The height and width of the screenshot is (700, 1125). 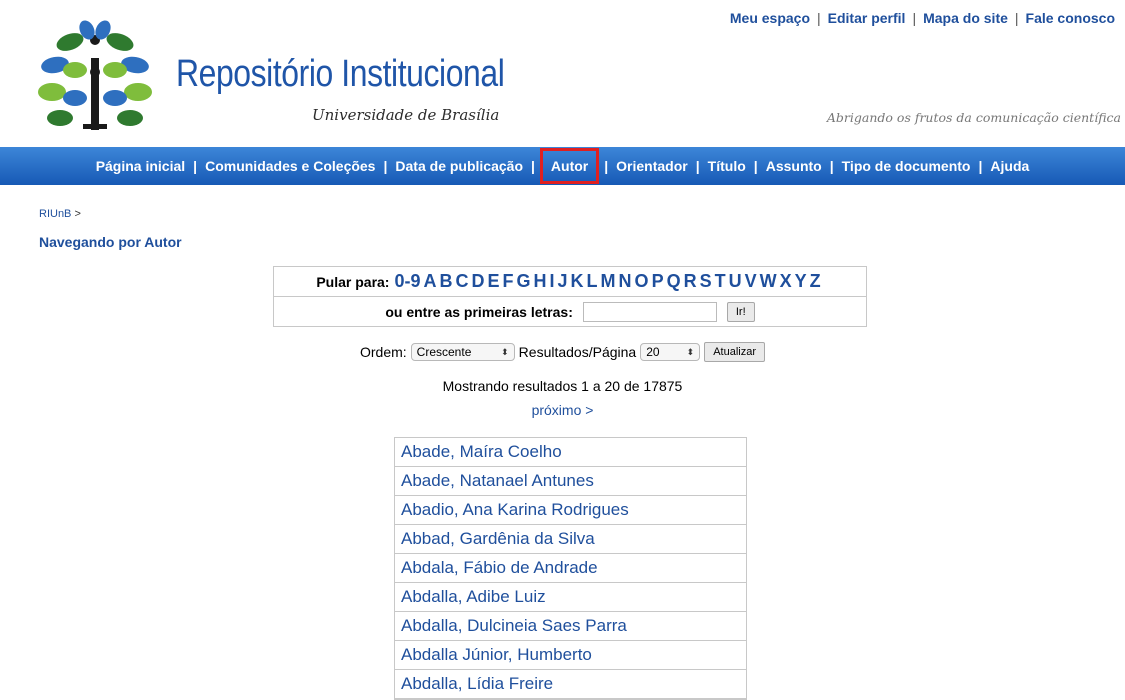 I want to click on results-per-page-label: Resultados/Página, so click(x=577, y=352).